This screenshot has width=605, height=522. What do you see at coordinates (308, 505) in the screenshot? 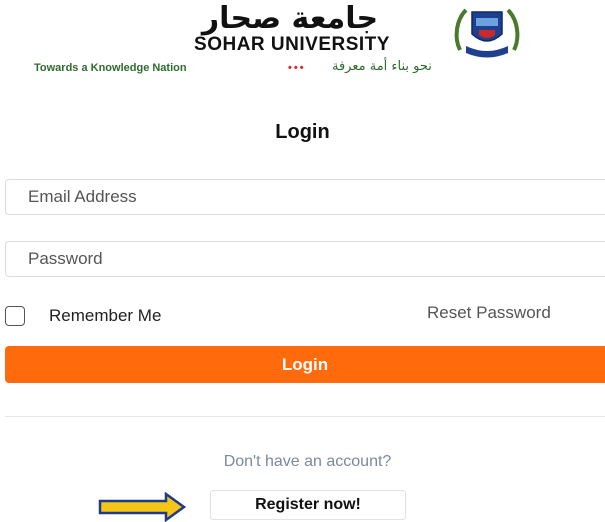
I see `register-button: Register now!` at bounding box center [308, 505].